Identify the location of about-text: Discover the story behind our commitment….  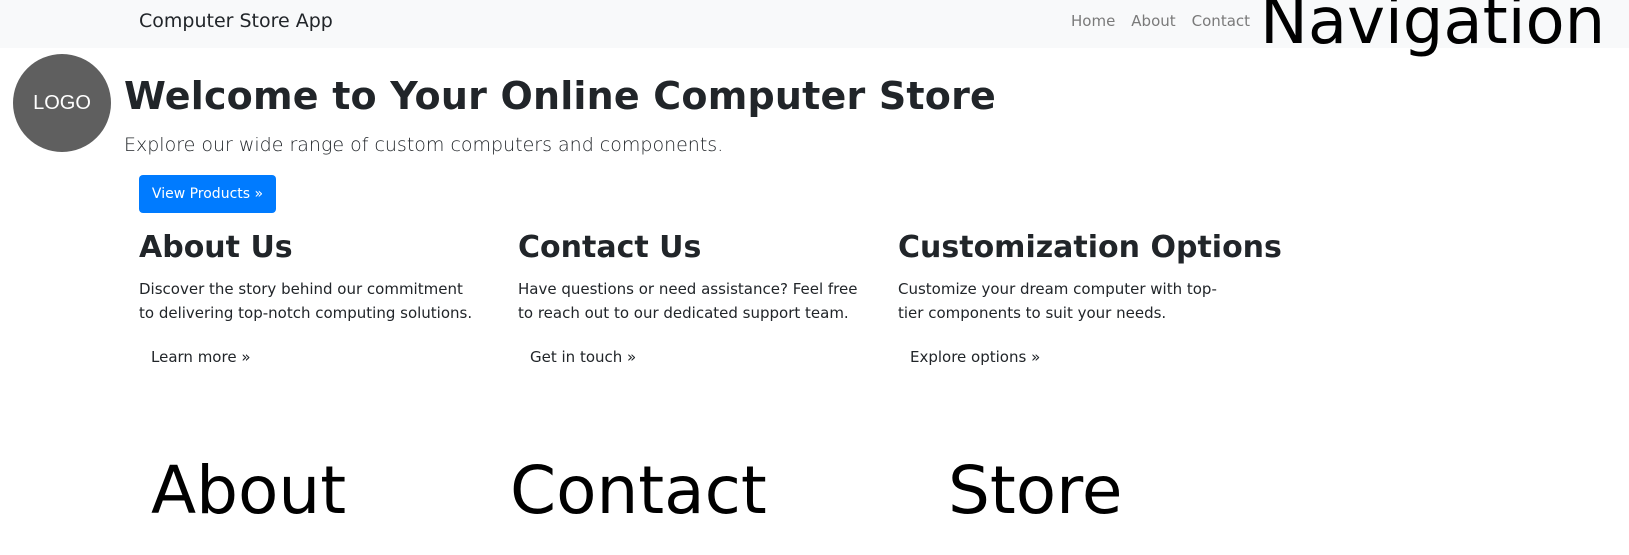
(306, 301).